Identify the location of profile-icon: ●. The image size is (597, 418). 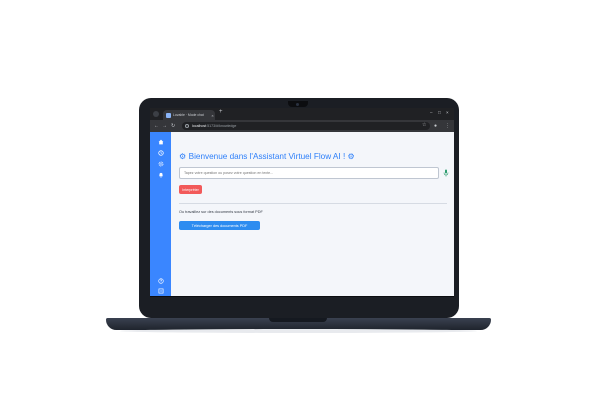
(435, 126).